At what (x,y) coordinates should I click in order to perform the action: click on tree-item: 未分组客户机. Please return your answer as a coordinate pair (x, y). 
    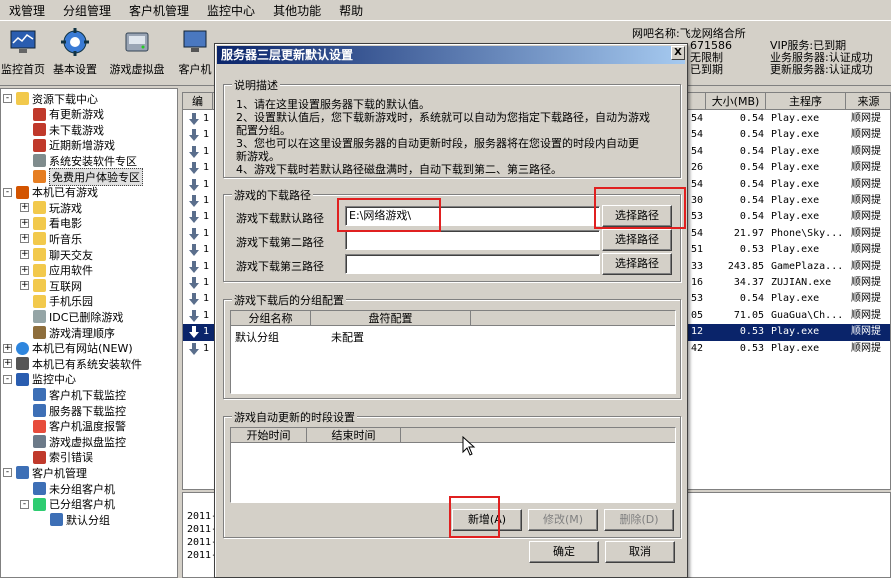
    Looking at the image, I should click on (67, 488).